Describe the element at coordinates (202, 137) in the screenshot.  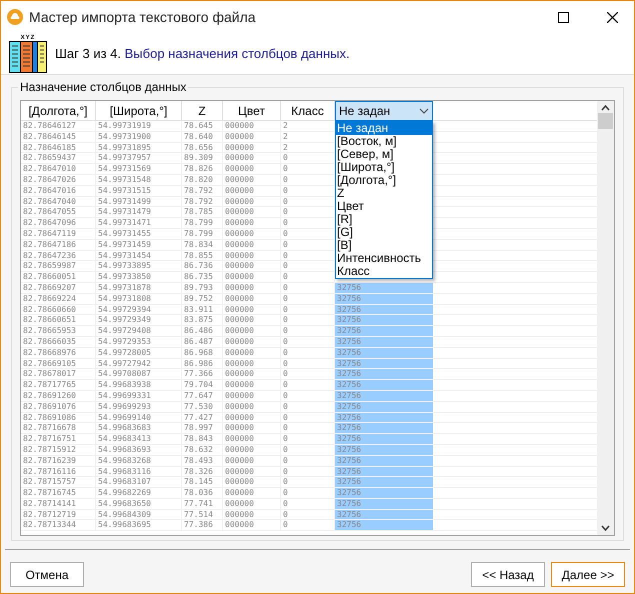
I see `table-cell: 78.640` at that location.